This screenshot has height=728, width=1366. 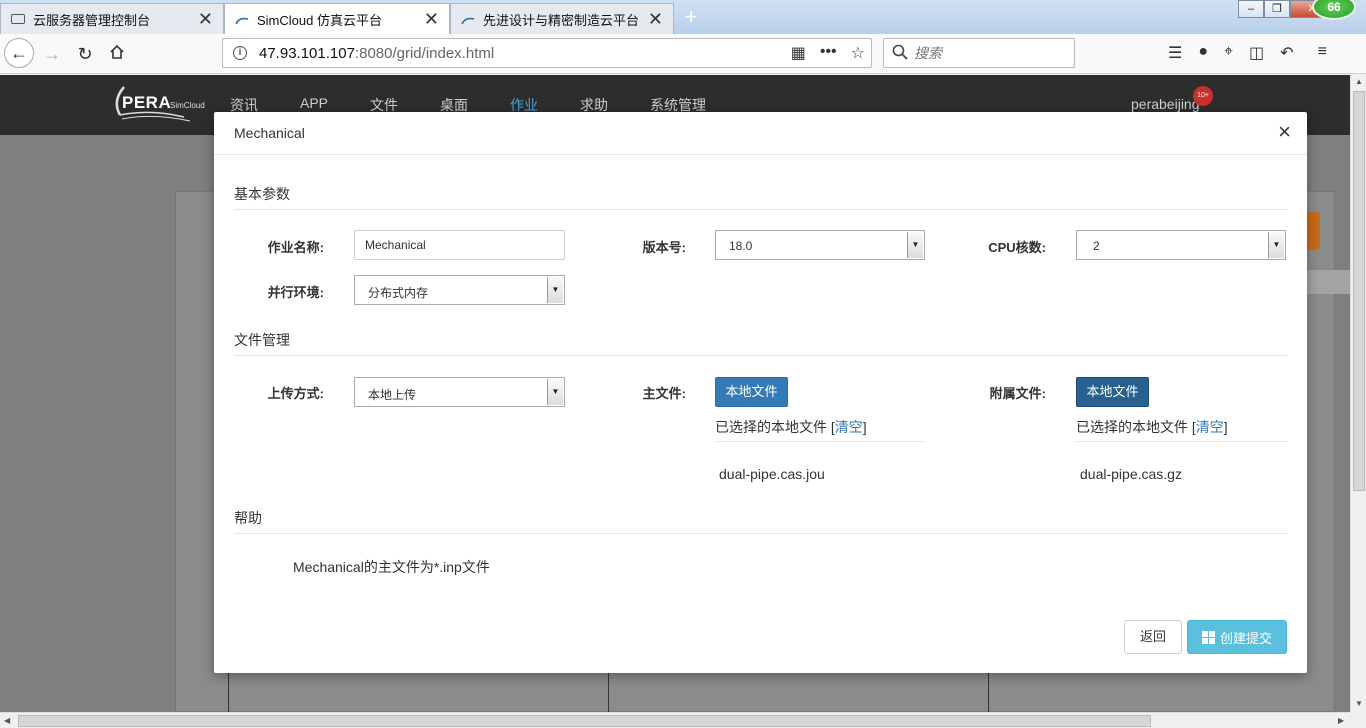 What do you see at coordinates (240, 53) in the screenshot?
I see `info-icon: i` at bounding box center [240, 53].